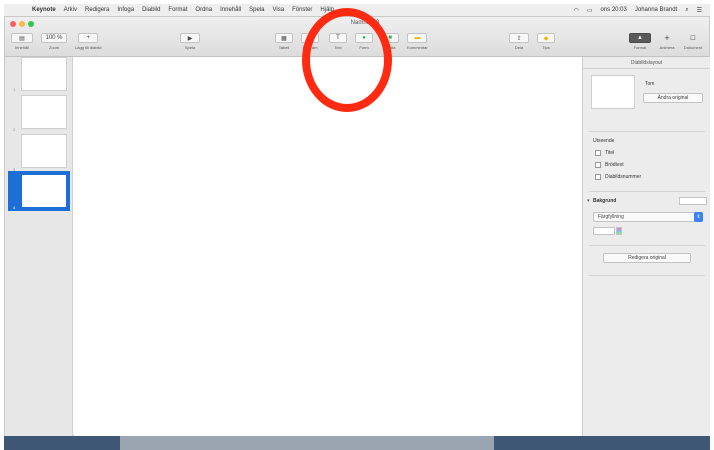 This screenshot has height=450, width=714. What do you see at coordinates (546, 47) in the screenshot?
I see `tips-label: Tips` at bounding box center [546, 47].